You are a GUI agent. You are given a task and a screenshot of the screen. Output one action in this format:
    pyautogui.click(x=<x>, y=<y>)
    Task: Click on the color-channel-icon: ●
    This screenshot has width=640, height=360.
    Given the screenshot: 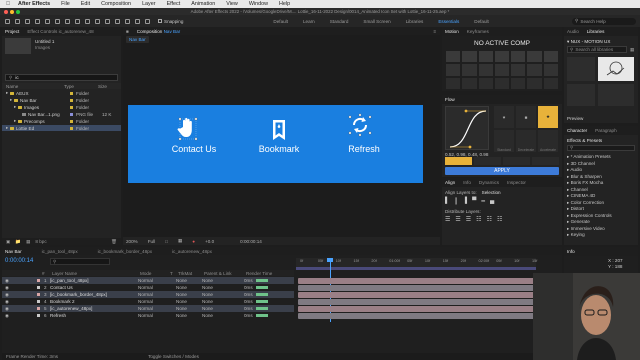 What is the action you would take?
    pyautogui.click(x=193, y=241)
    